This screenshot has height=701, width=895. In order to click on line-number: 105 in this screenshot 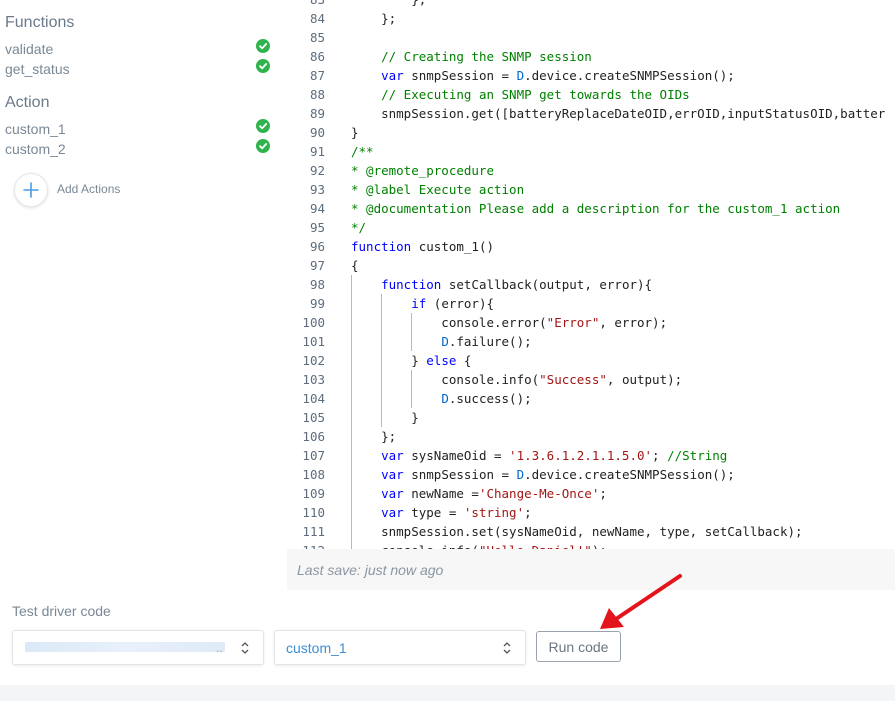, I will do `click(313, 417)`.